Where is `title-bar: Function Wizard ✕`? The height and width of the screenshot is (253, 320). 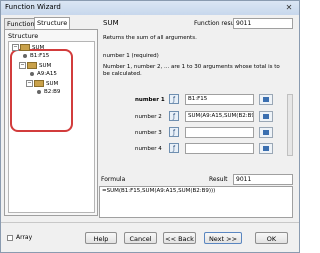
title-bar: Function Wizard ✕ is located at coordinates (150, 8).